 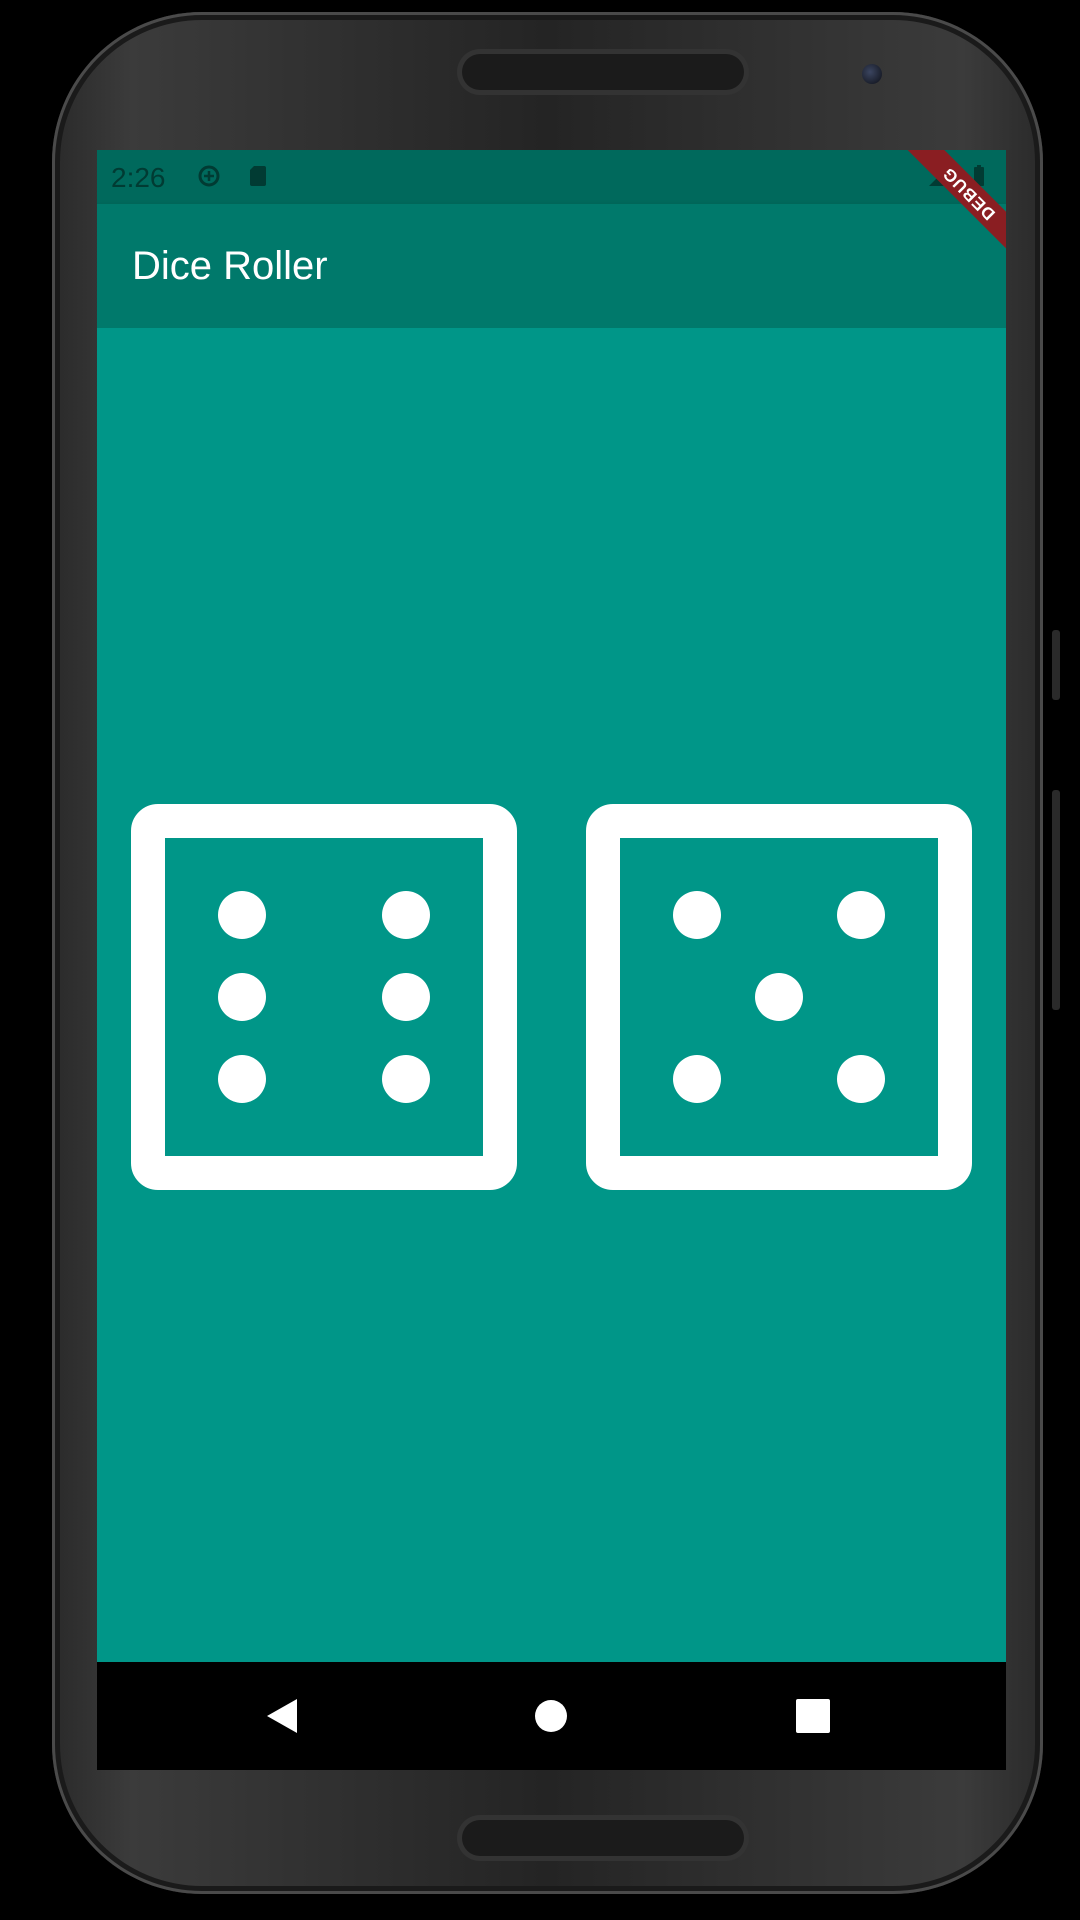 What do you see at coordinates (813, 1716) in the screenshot?
I see `recents-icon` at bounding box center [813, 1716].